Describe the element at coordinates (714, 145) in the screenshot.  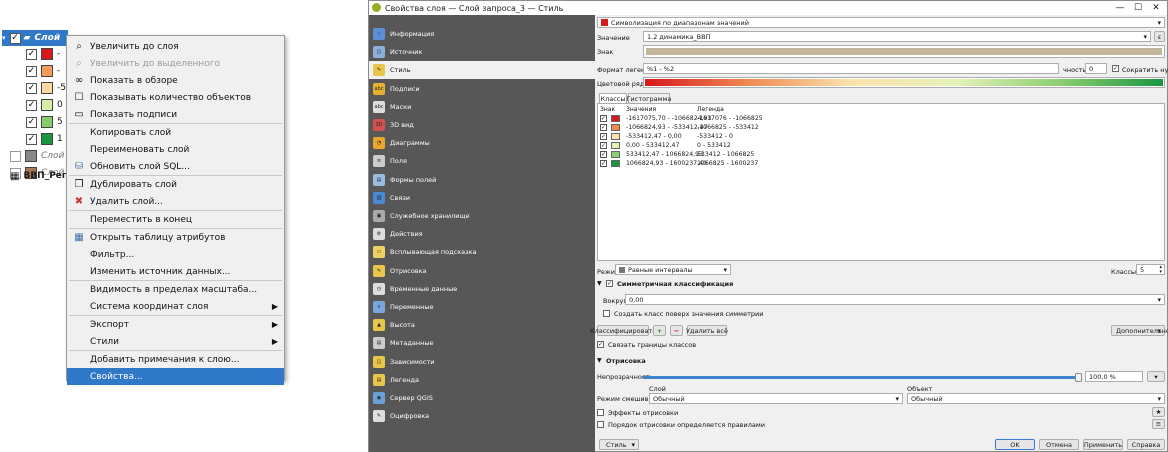
I see `class-legend: 0 - 533412` at that location.